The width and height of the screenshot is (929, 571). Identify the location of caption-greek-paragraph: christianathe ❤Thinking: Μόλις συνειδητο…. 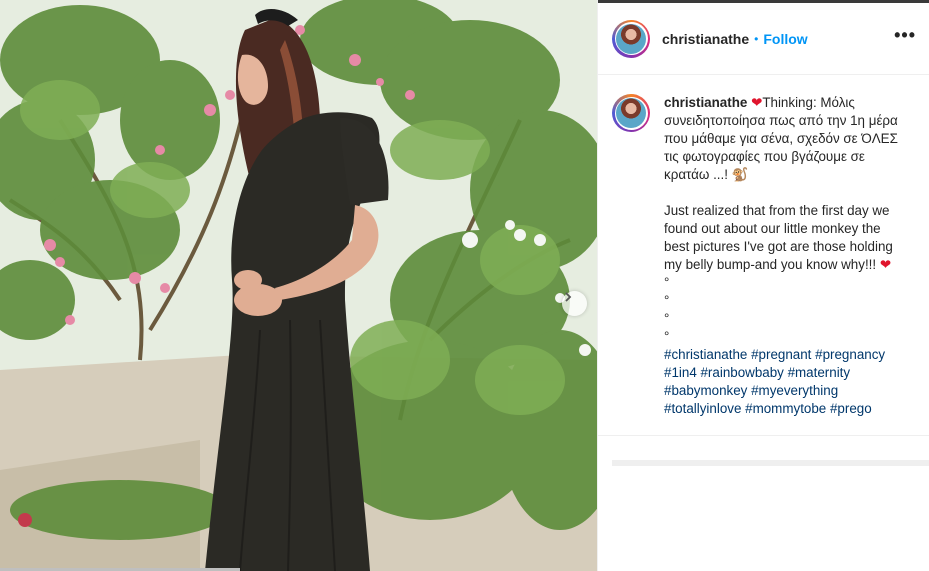
(786, 139).